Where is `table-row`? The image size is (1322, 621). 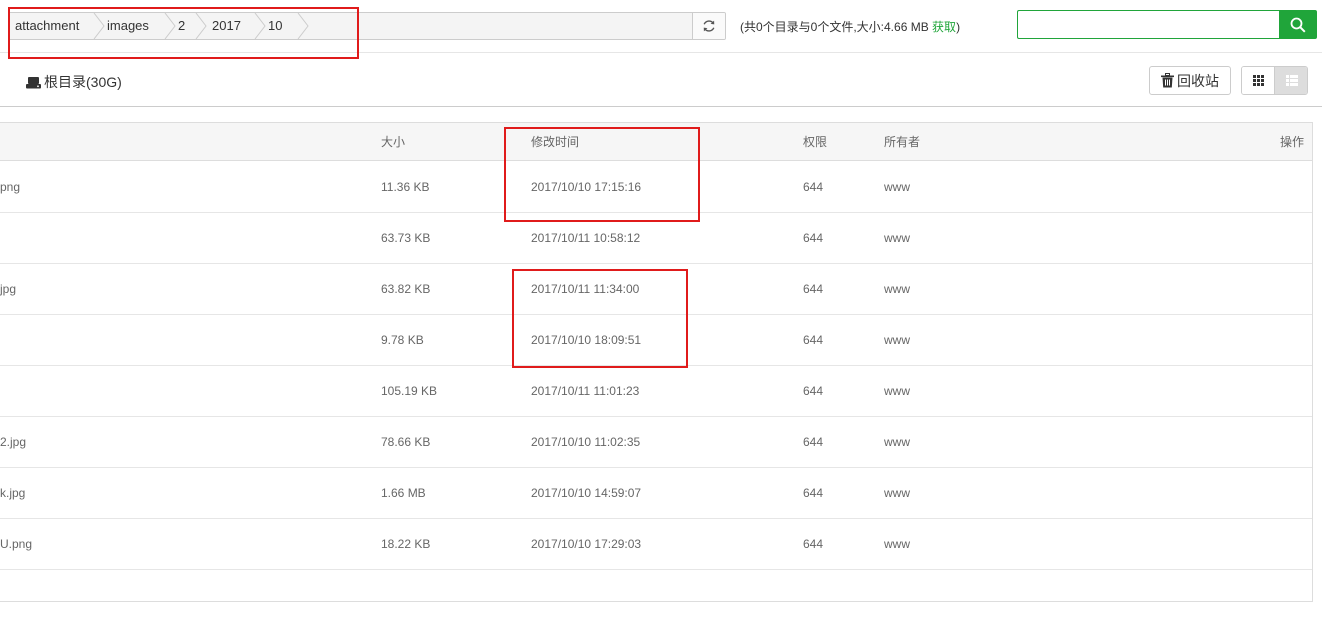
table-row is located at coordinates (656, 595).